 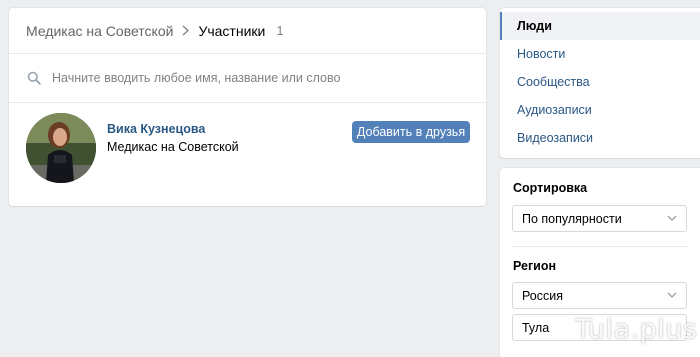 I want to click on divider, so click(x=599, y=246).